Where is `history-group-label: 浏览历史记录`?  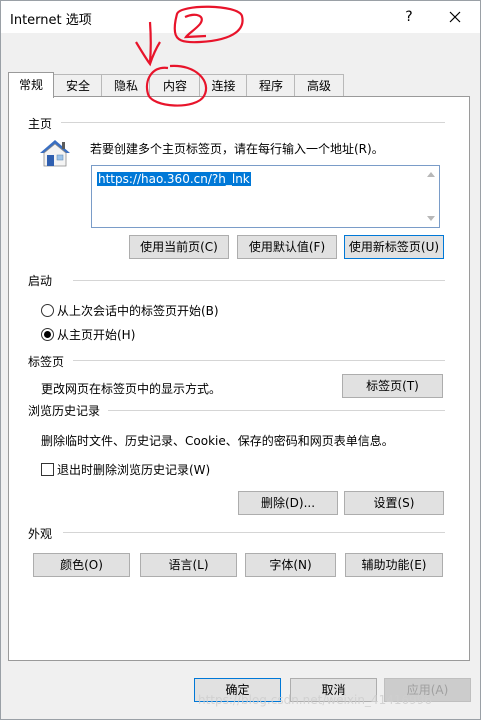 history-group-label: 浏览历史记录 is located at coordinates (66, 410).